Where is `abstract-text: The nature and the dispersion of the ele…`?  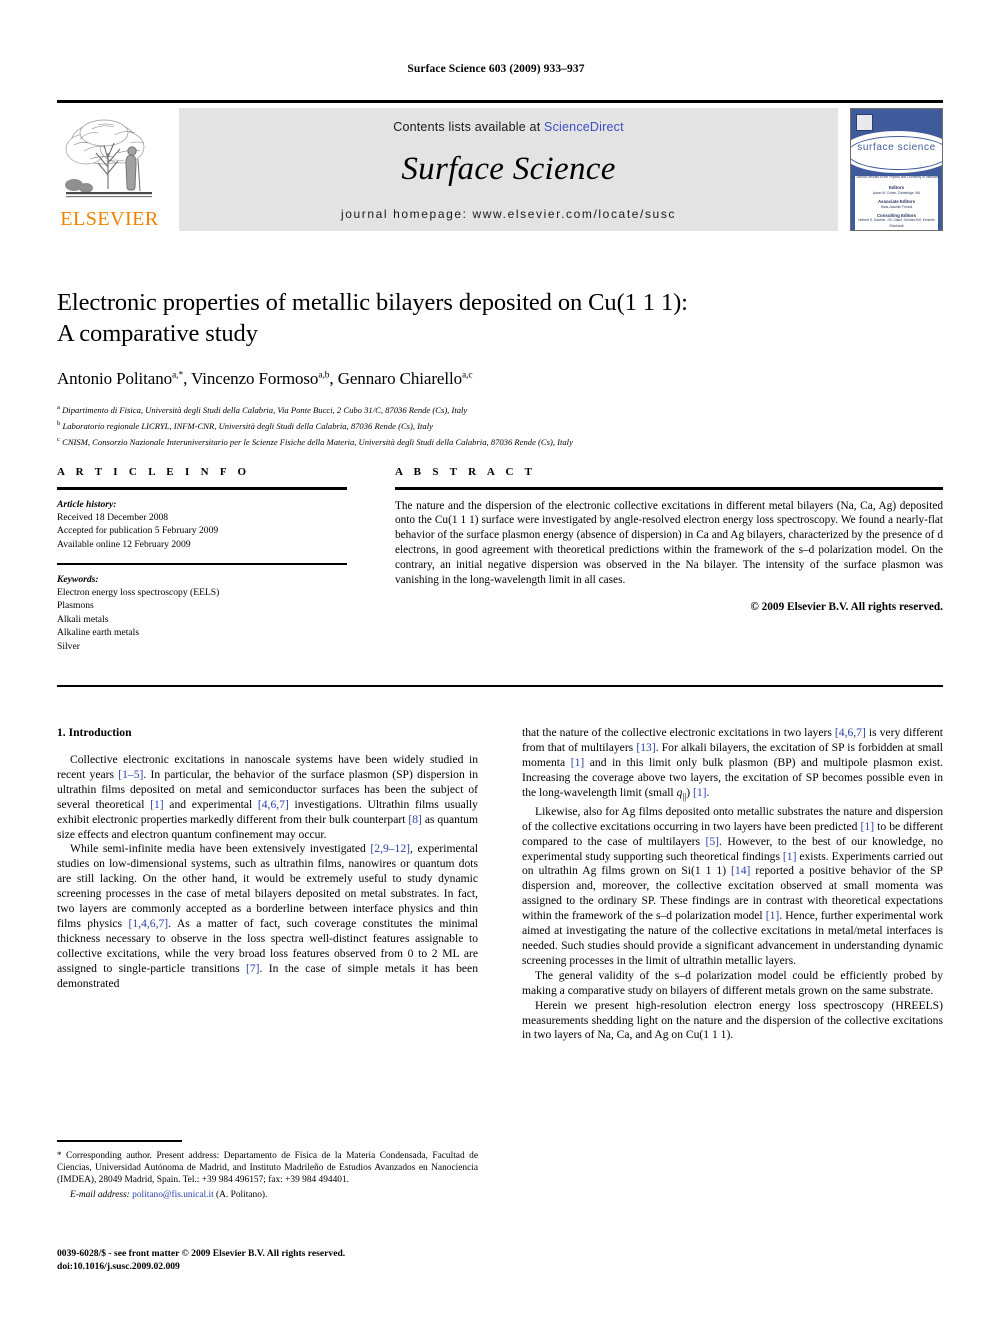
abstract-text: The nature and the dispersion of the ele… is located at coordinates (669, 543).